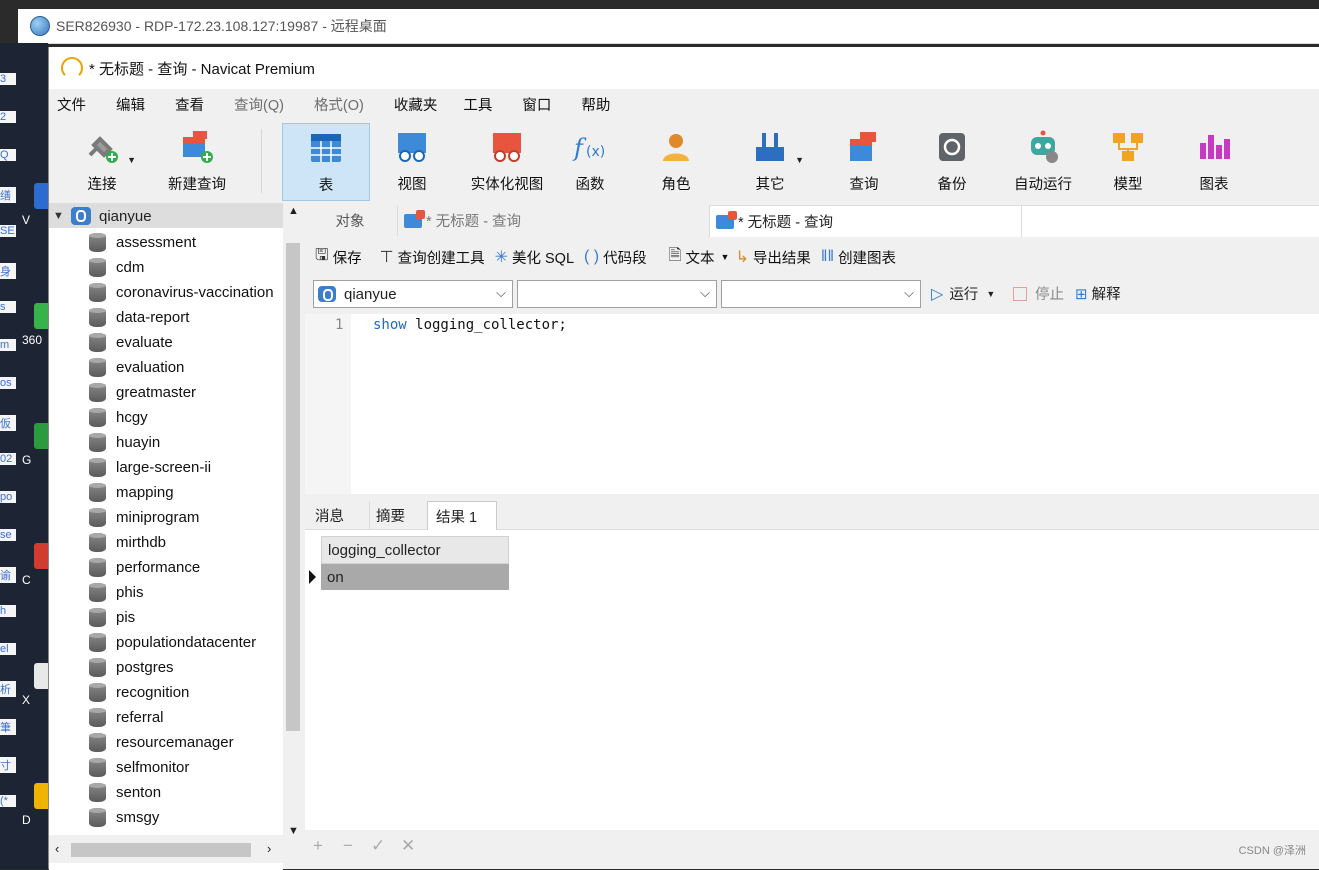 Image resolution: width=1319 pixels, height=870 pixels. Describe the element at coordinates (57, 848) in the screenshot. I see `scroll-left-icon: ‹` at that location.